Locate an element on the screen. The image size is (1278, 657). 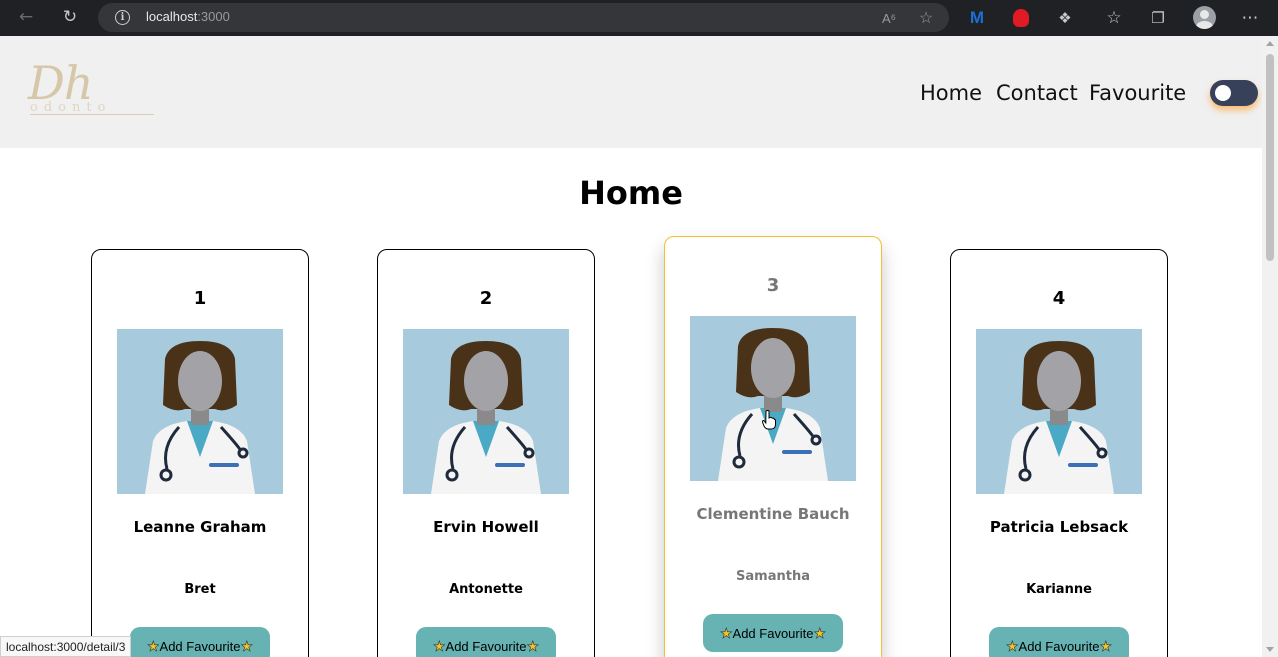
scrollbar-thumb is located at coordinates (1270, 157).